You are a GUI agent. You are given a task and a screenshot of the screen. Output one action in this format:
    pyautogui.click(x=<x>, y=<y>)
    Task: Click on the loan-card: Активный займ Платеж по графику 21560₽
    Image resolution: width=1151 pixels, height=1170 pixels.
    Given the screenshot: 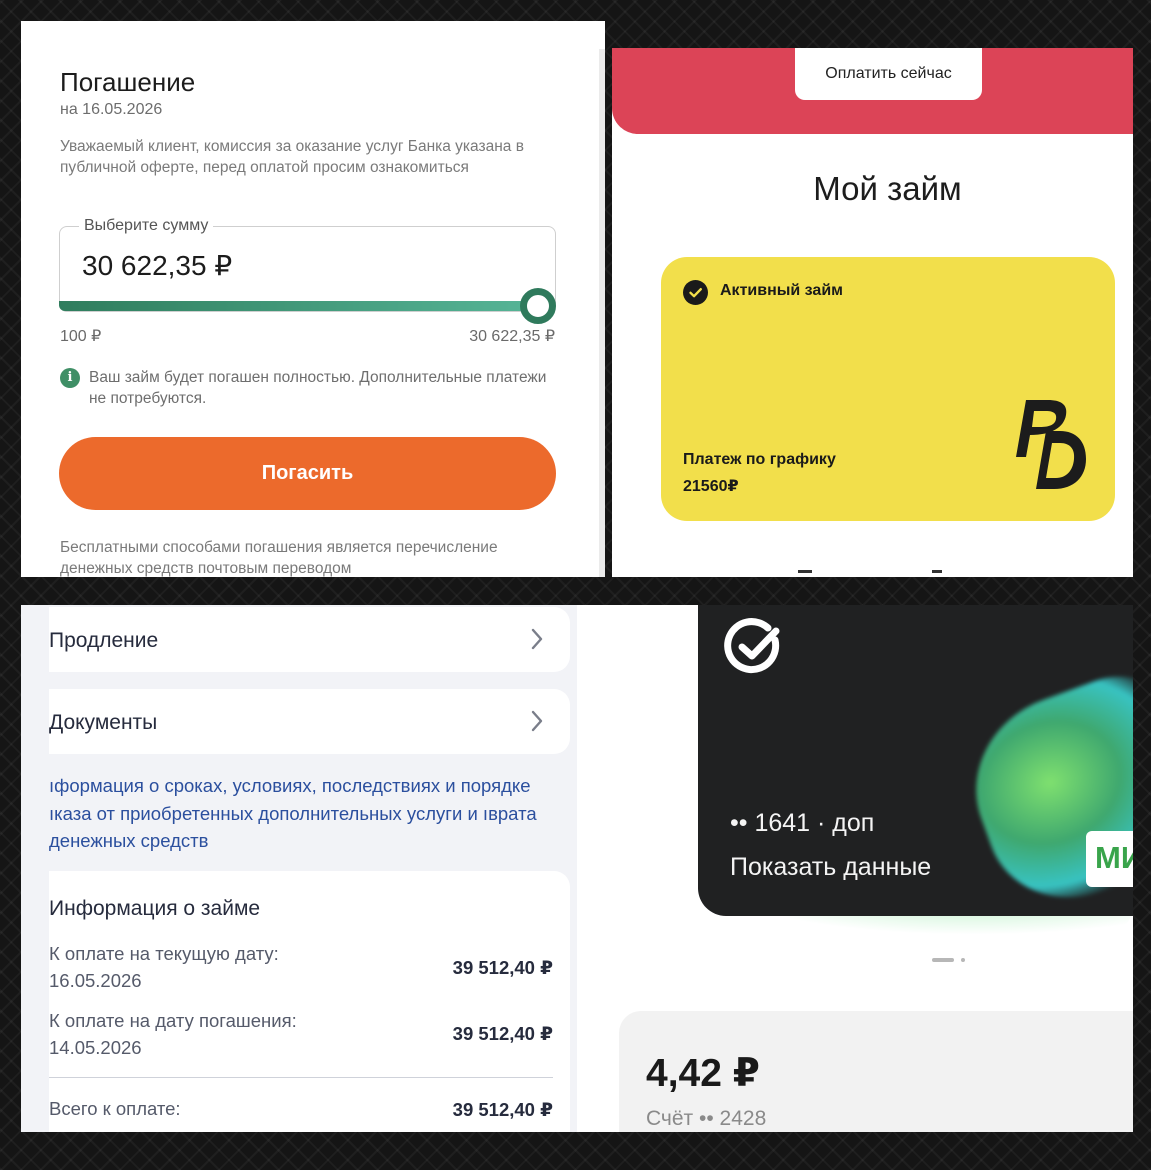 What is the action you would take?
    pyautogui.click(x=888, y=389)
    